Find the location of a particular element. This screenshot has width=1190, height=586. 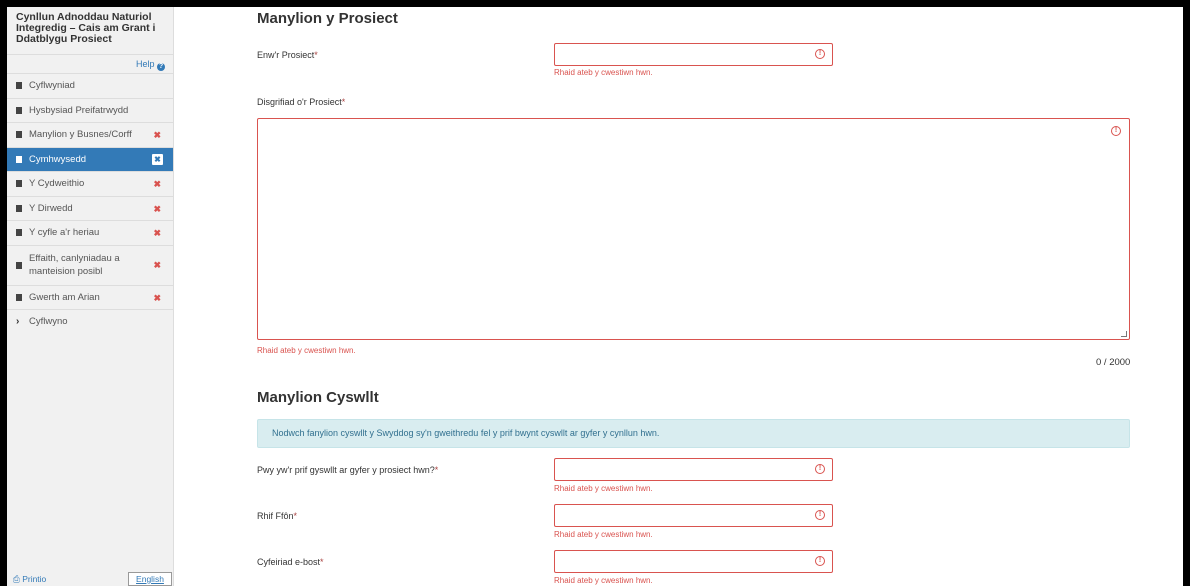

print-link: ⎙ Printio is located at coordinates (29, 579).